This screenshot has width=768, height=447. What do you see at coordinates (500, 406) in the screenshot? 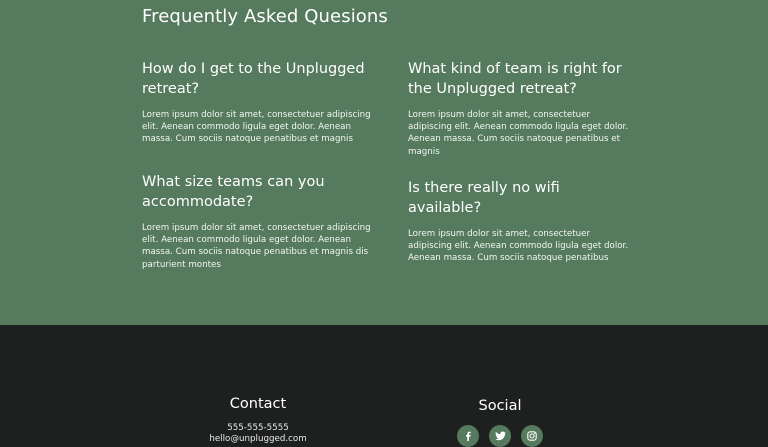
I see `social-heading: Social` at bounding box center [500, 406].